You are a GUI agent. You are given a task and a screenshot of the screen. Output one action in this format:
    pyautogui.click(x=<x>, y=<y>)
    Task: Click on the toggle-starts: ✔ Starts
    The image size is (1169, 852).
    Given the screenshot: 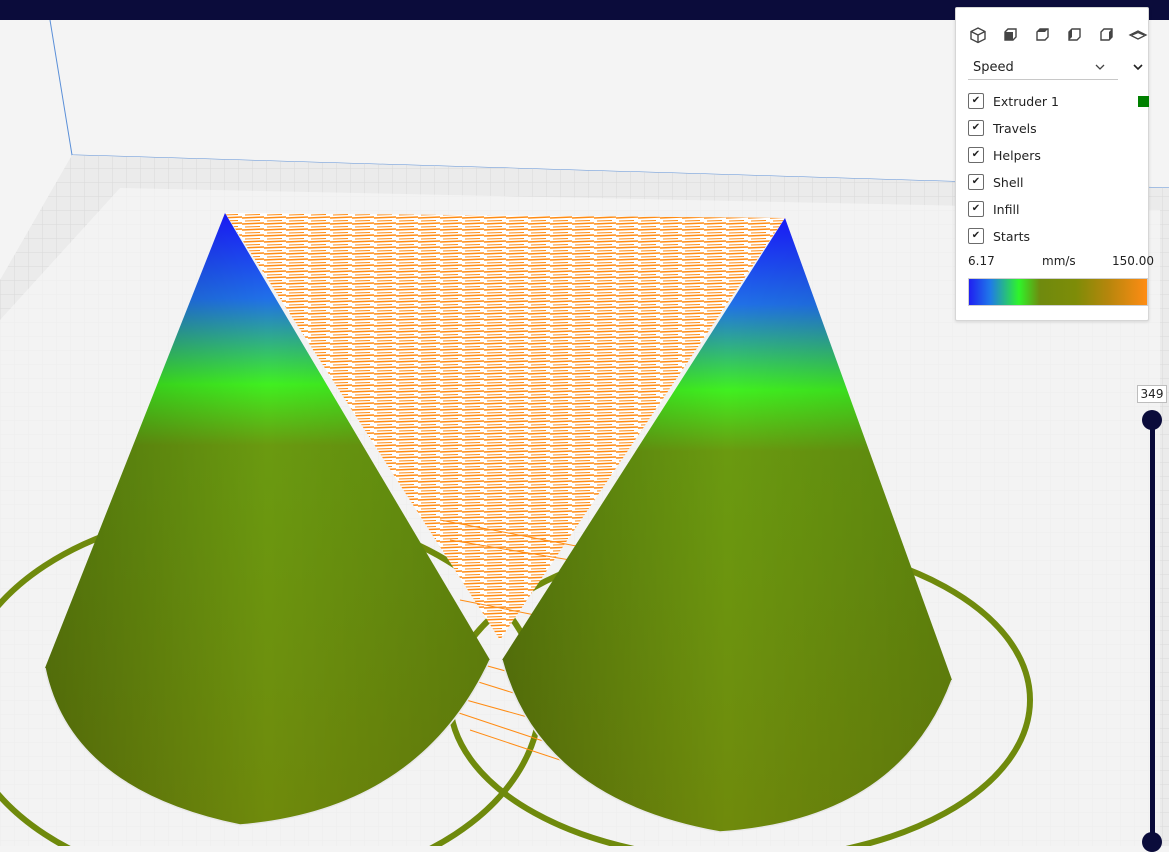 What is the action you would take?
    pyautogui.click(x=999, y=236)
    